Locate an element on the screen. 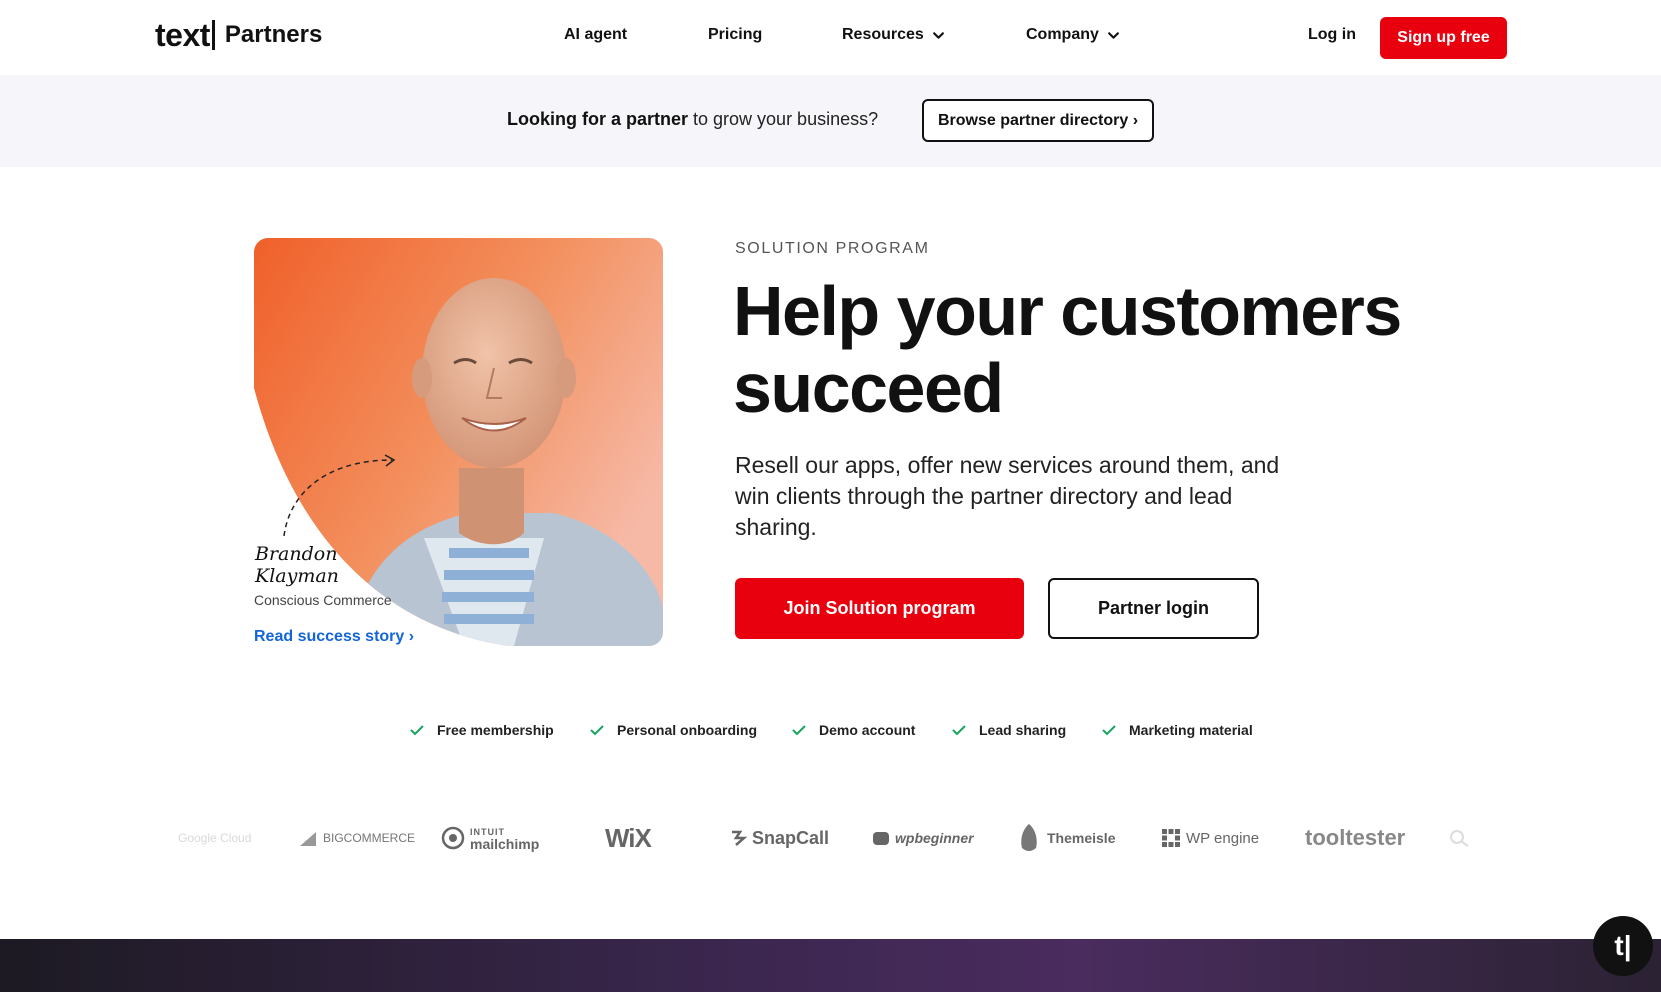 This screenshot has height=992, width=1661. nav-link-company: Company is located at coordinates (1073, 35).